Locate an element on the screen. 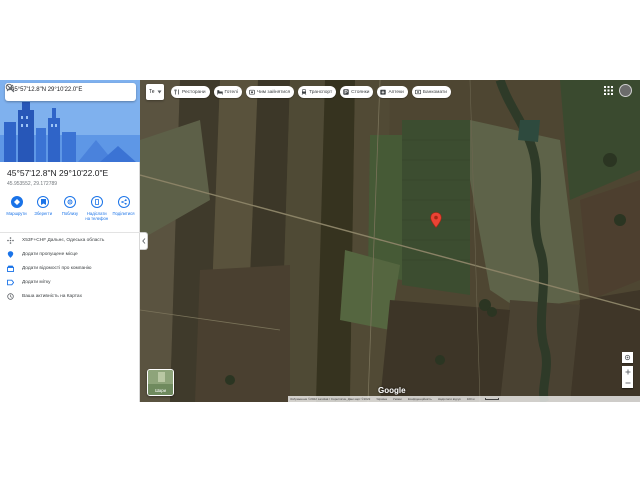 Image resolution: width=640 pixels, height=480 pixels. nearby-label: Поблизу is located at coordinates (70, 213).